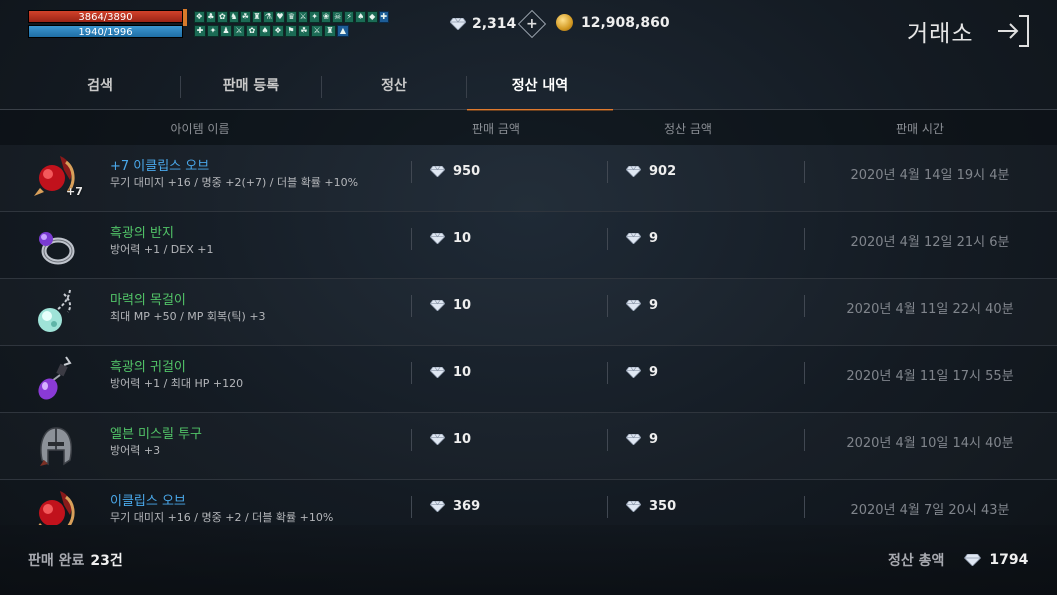  What do you see at coordinates (160, 166) in the screenshot?
I see `item-name: +7 이클립스 오브` at bounding box center [160, 166].